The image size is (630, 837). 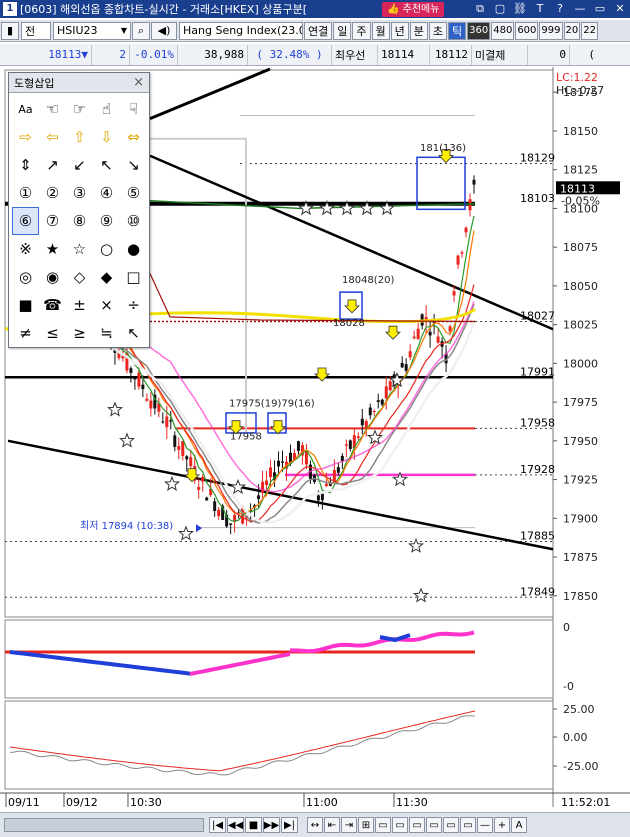 I want to click on shape-tool-37: ±, so click(x=79, y=305).